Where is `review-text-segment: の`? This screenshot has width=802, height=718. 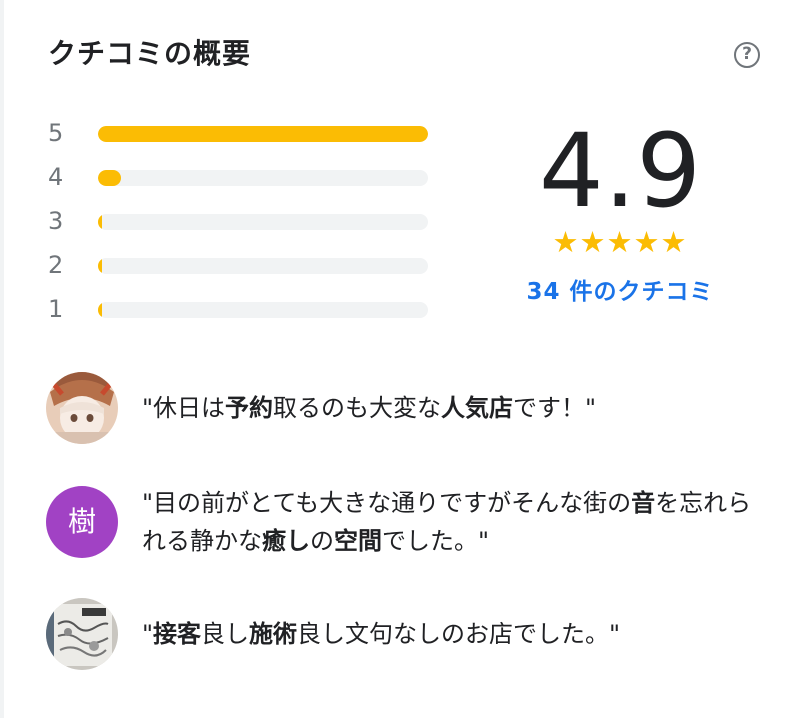 review-text-segment: の is located at coordinates (322, 541).